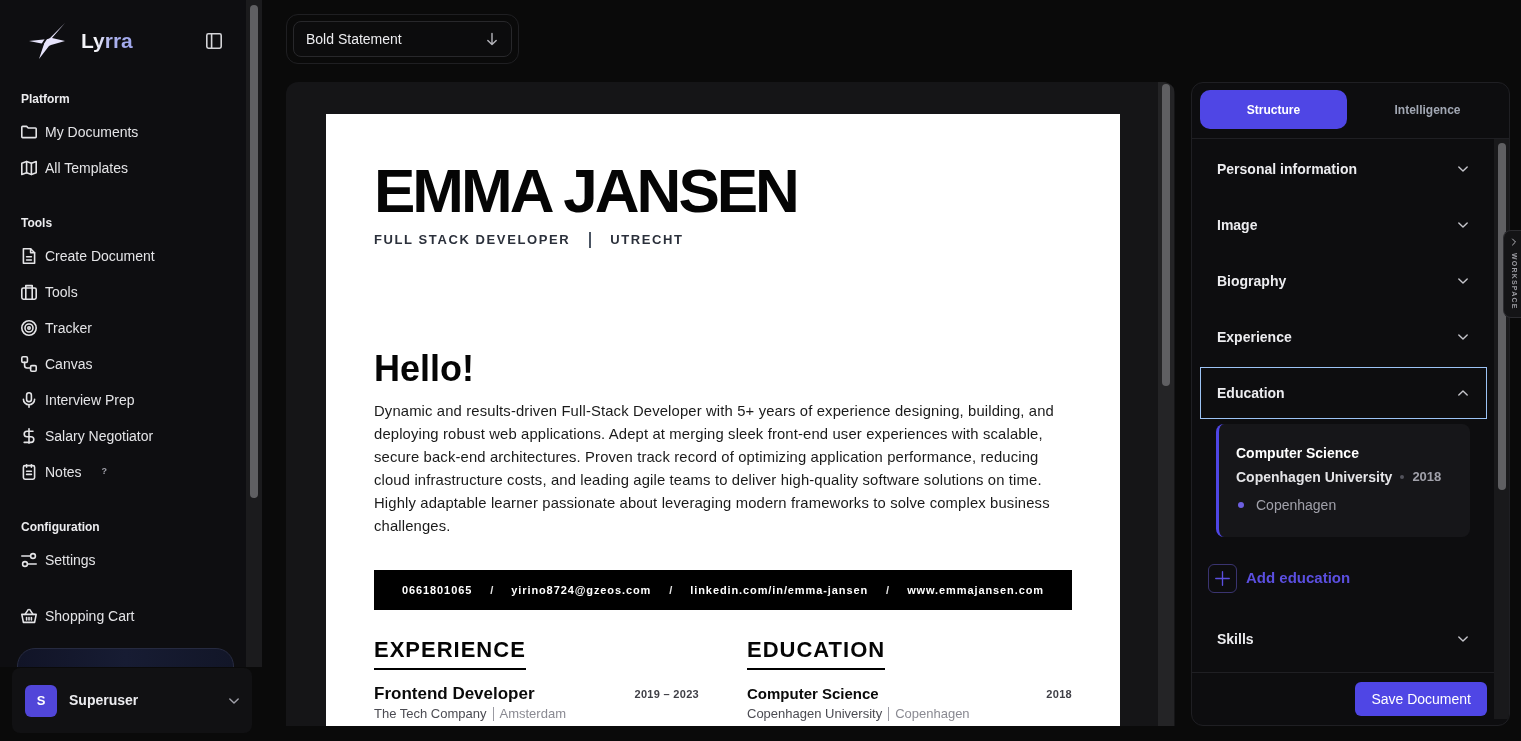 This screenshot has width=1521, height=741. I want to click on basket-icon, so click(29, 616).